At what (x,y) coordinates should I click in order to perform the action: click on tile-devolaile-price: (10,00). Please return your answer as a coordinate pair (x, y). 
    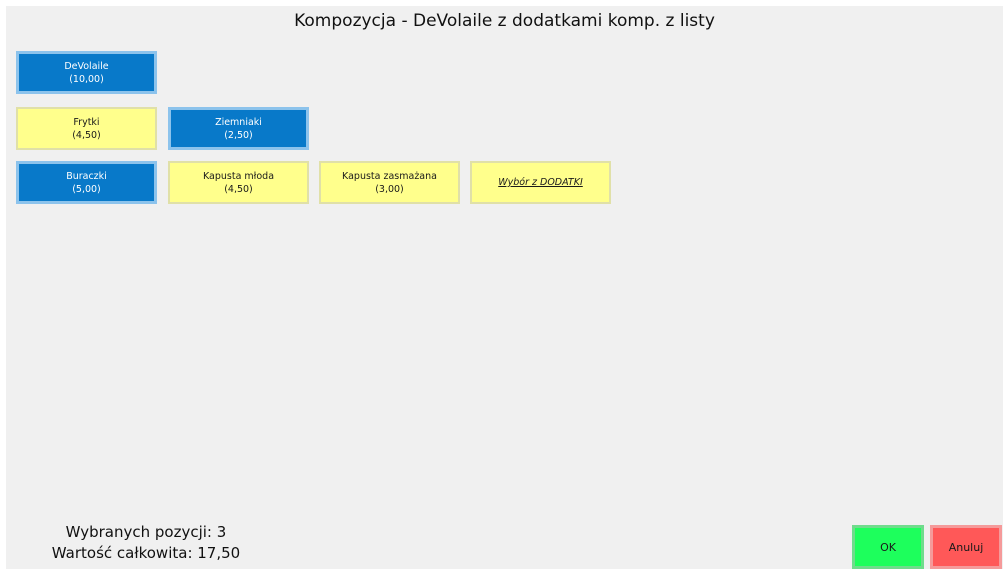
    Looking at the image, I should click on (86, 79).